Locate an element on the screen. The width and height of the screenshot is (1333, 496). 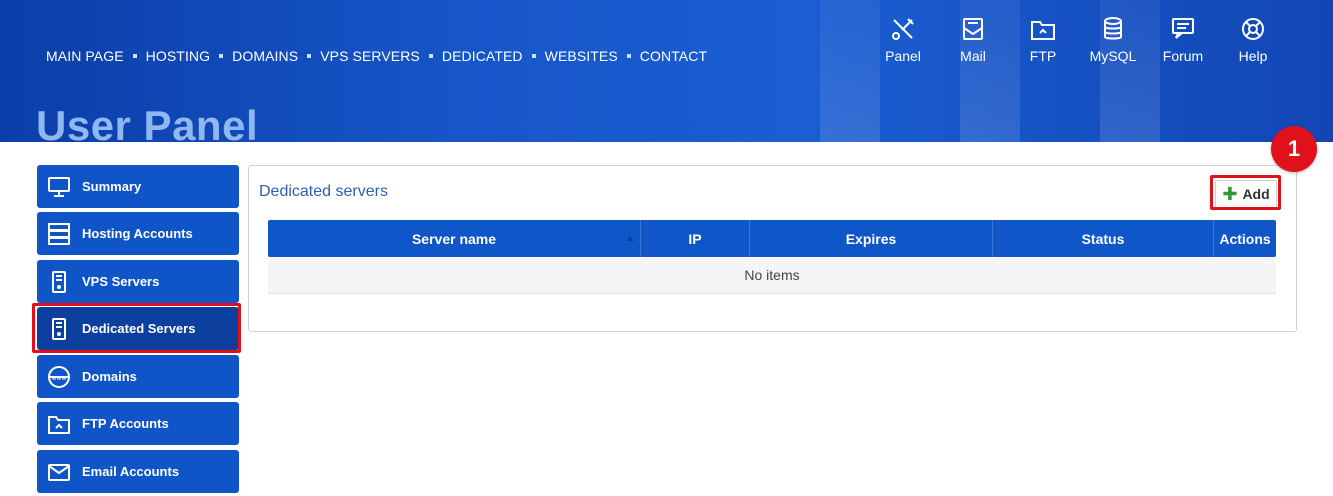
sidebar-item-label: Dedicated Servers is located at coordinates (139, 328).